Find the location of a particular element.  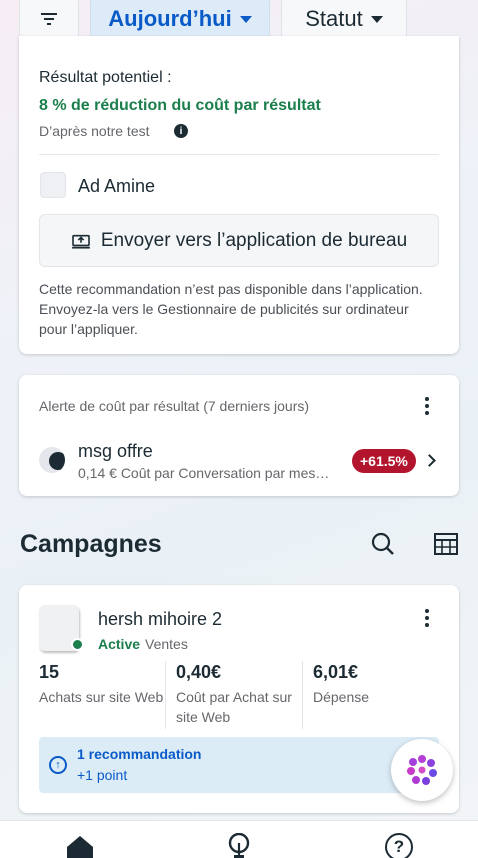

help-icon: ? is located at coordinates (399, 845).